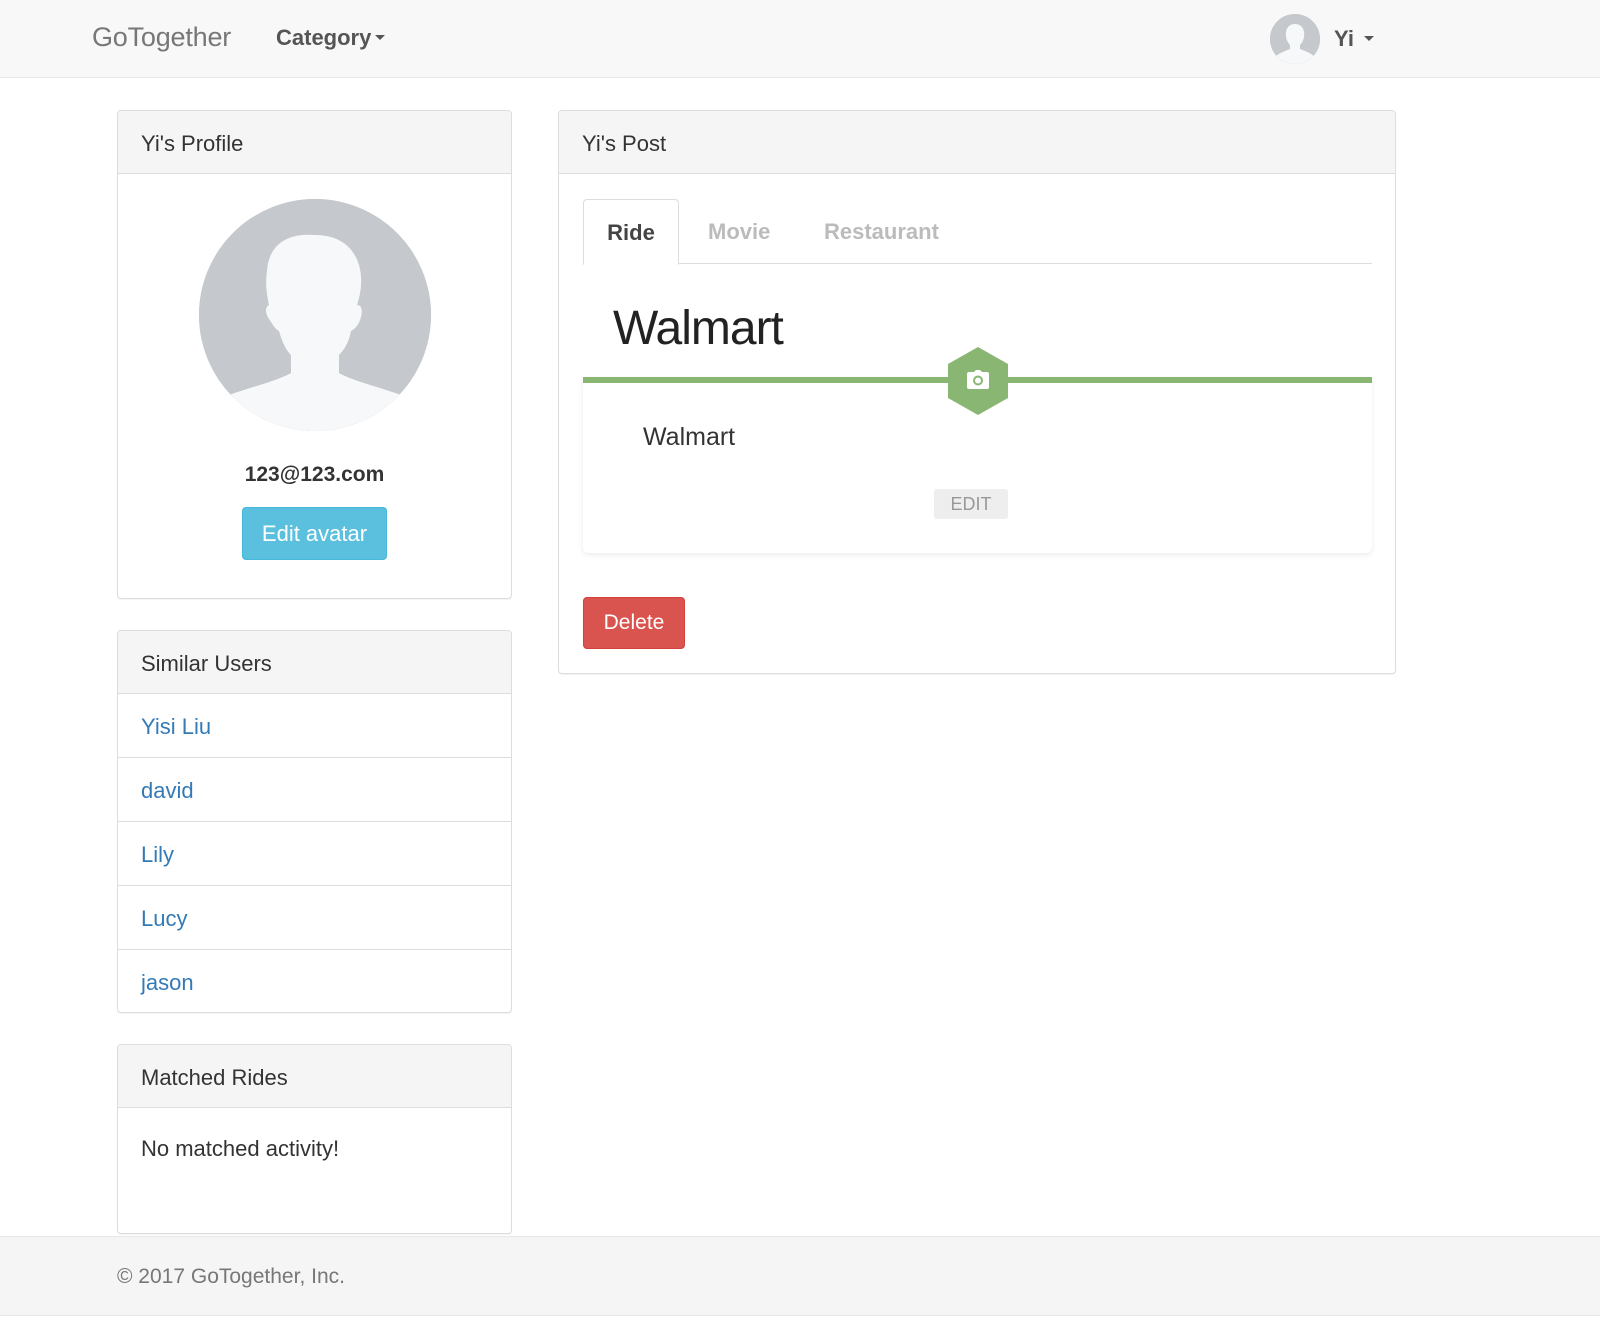 The width and height of the screenshot is (1600, 1317). Describe the element at coordinates (1295, 39) in the screenshot. I see `user-avatar-icon` at that location.